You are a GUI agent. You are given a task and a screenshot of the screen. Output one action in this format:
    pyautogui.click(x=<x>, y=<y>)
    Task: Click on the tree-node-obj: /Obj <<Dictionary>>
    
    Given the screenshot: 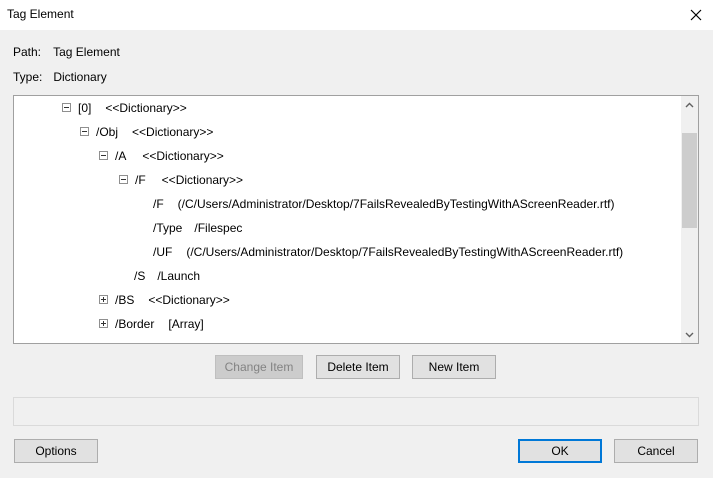 What is the action you would take?
    pyautogui.click(x=146, y=132)
    